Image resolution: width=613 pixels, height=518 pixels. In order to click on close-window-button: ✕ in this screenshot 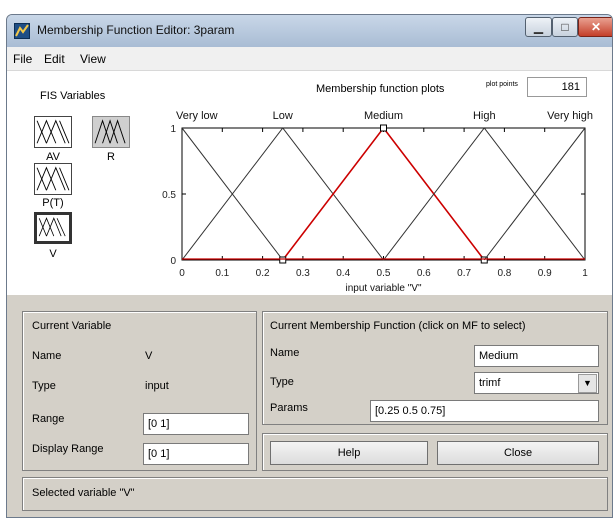, I will do `click(595, 27)`.